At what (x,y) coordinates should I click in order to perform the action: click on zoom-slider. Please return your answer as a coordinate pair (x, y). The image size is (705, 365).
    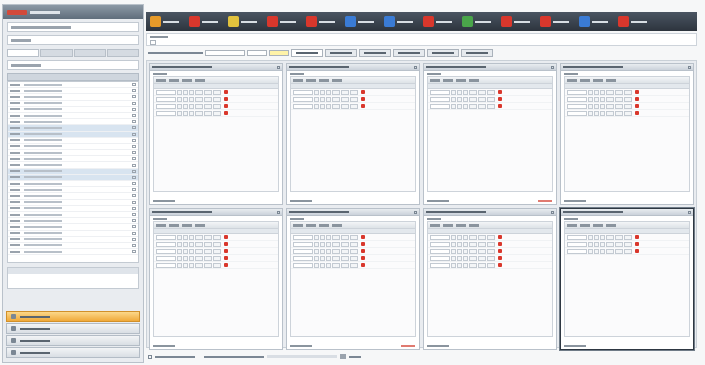
    Looking at the image, I should click on (302, 356).